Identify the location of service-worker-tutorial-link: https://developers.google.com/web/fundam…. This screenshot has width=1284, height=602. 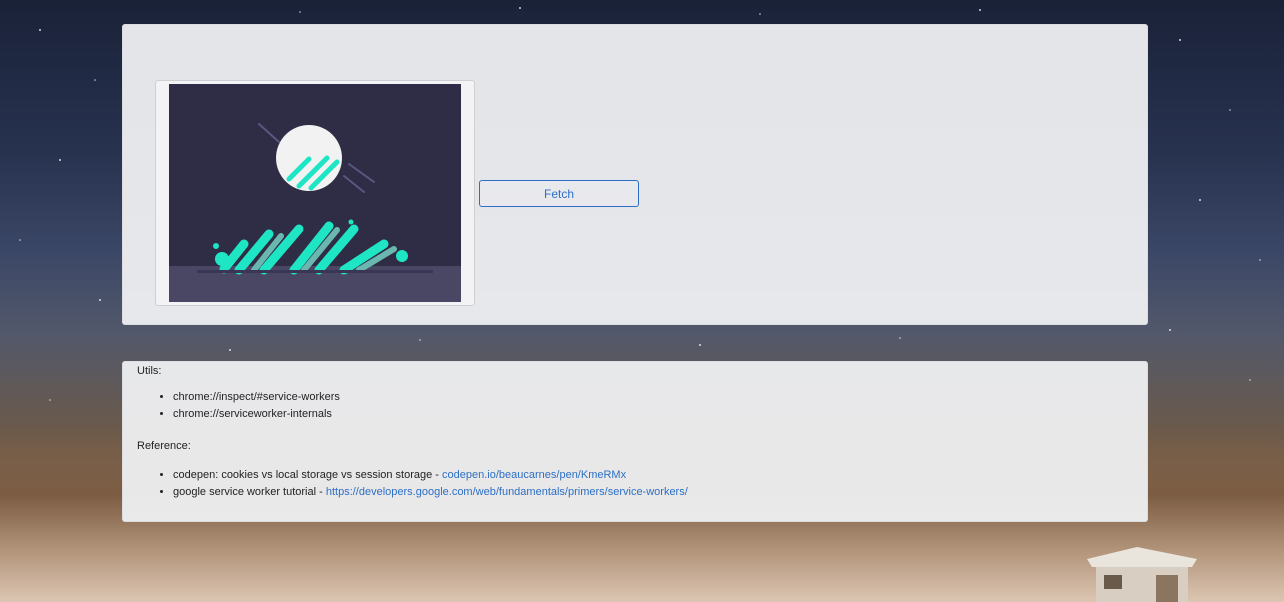
(507, 492).